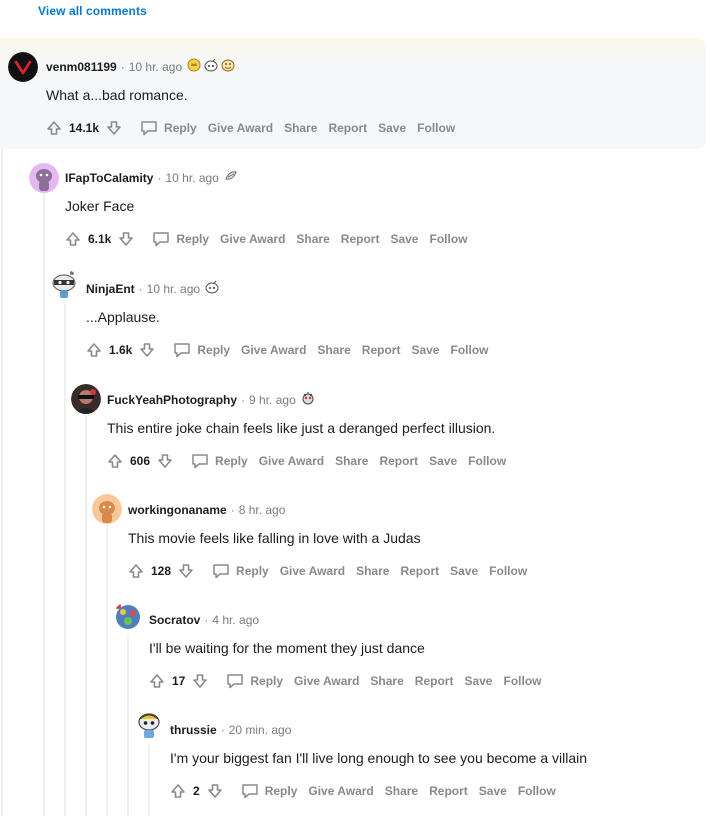 The width and height of the screenshot is (710, 816). I want to click on gold-award-icon, so click(194, 67).